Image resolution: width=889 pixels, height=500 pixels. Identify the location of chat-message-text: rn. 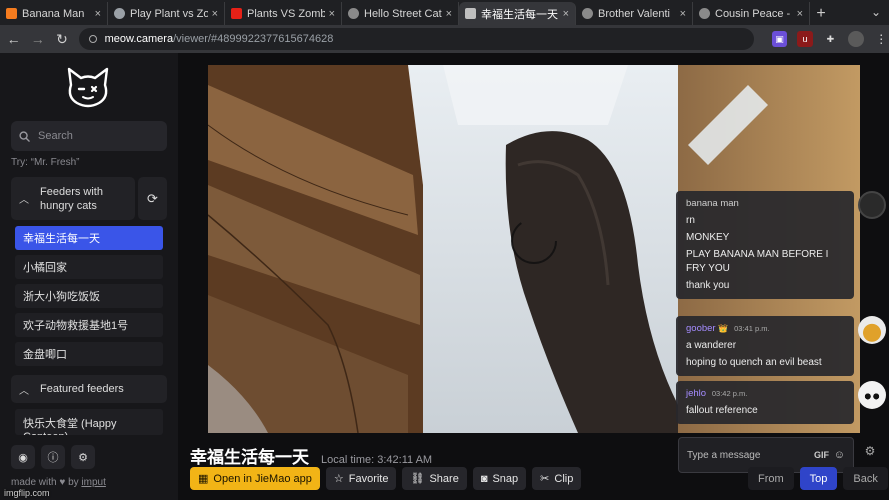
(690, 220).